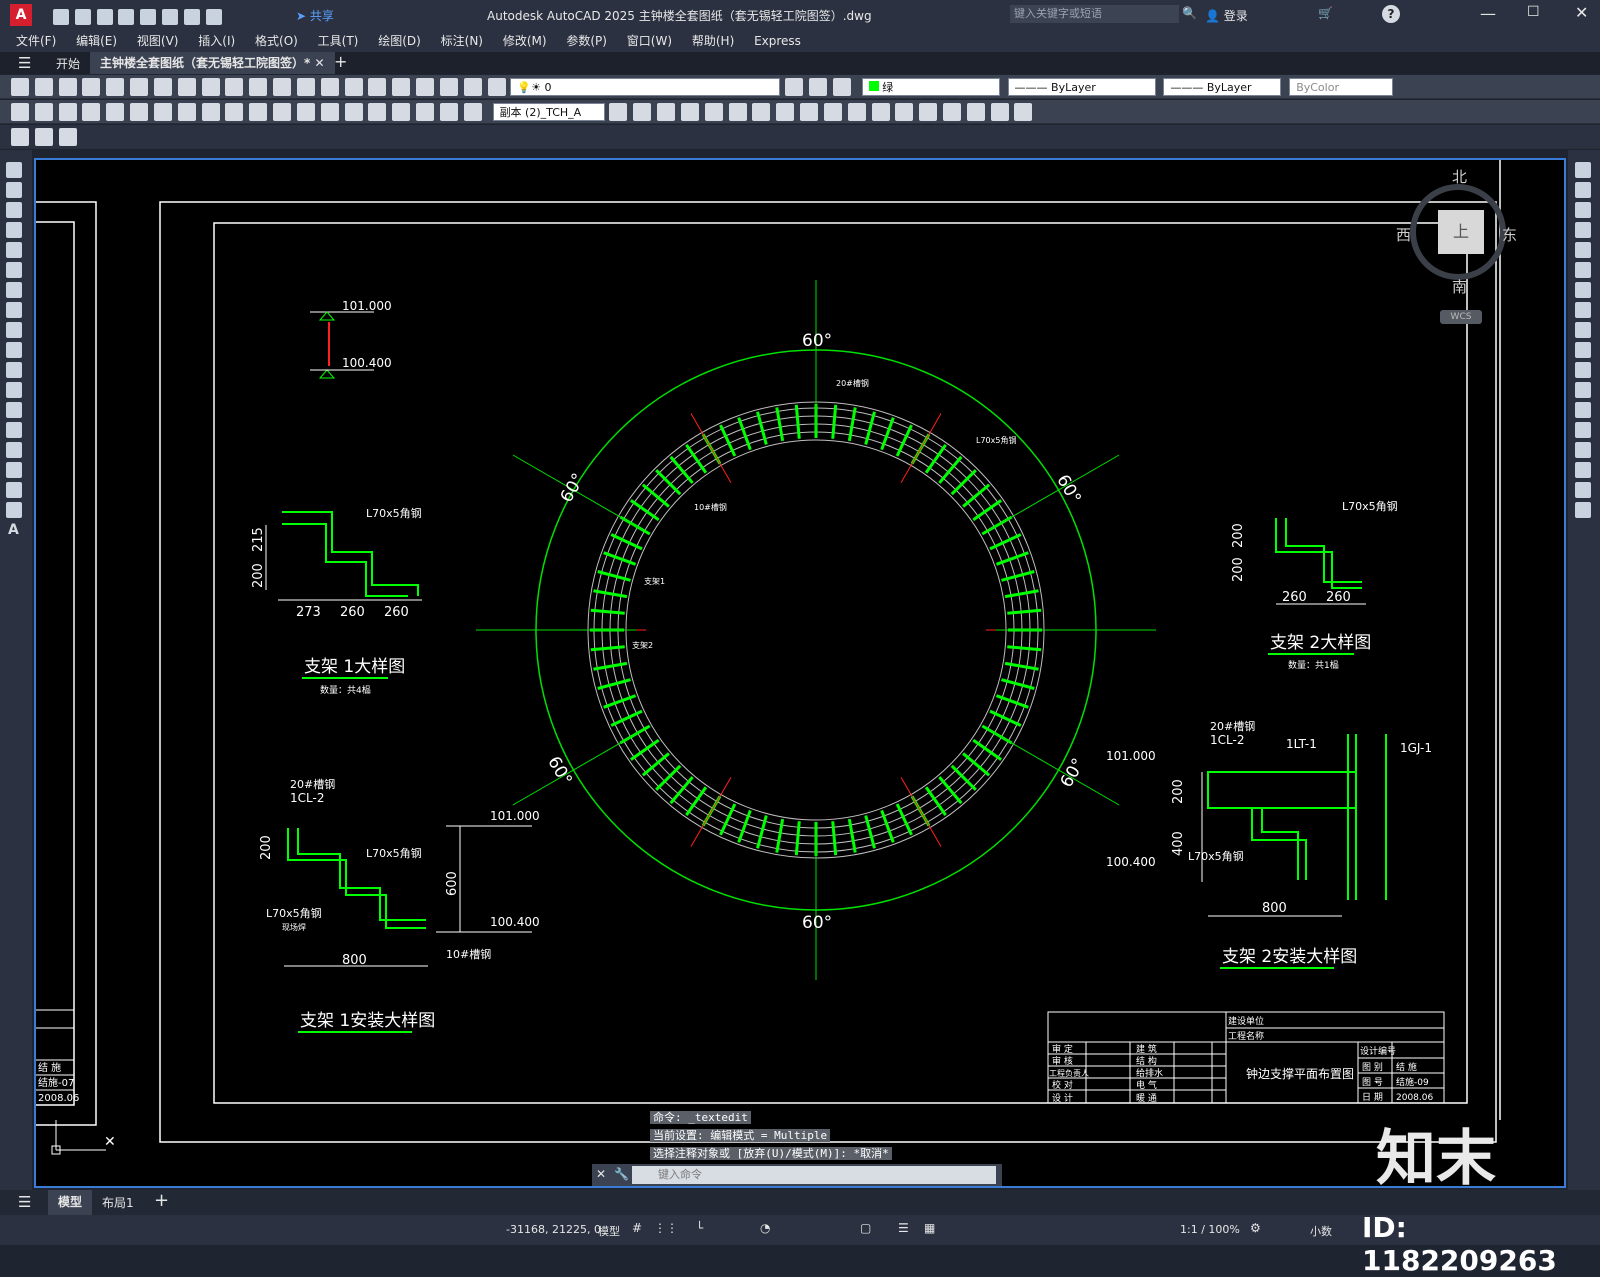 The image size is (1600, 1277). I want to click on menu-draw: 绘图(D), so click(399, 41).